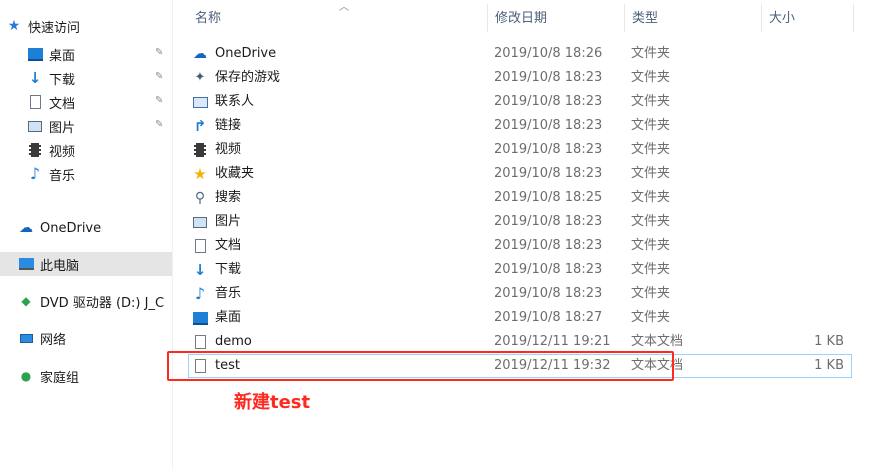 Image resolution: width=873 pixels, height=469 pixels. What do you see at coordinates (645, 19) in the screenshot?
I see `column-header-type: 类型` at bounding box center [645, 19].